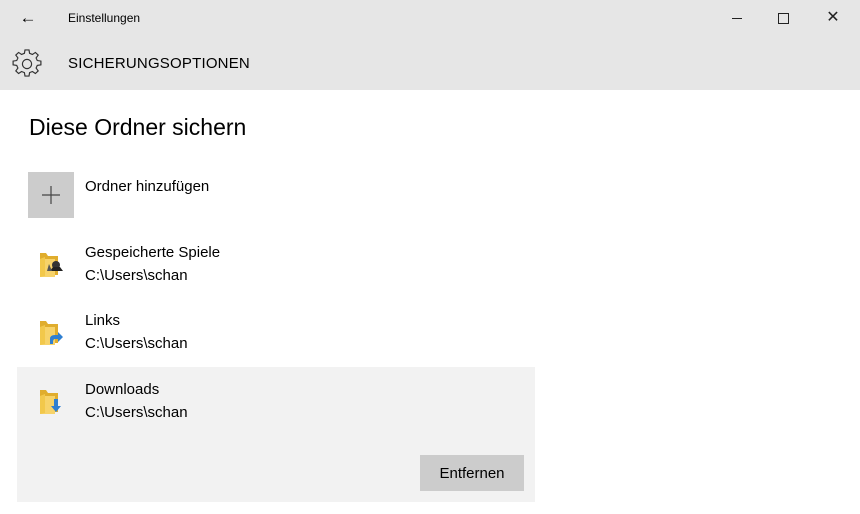 Image resolution: width=860 pixels, height=514 pixels. I want to click on back-arrow-icon: ←, so click(28, 18).